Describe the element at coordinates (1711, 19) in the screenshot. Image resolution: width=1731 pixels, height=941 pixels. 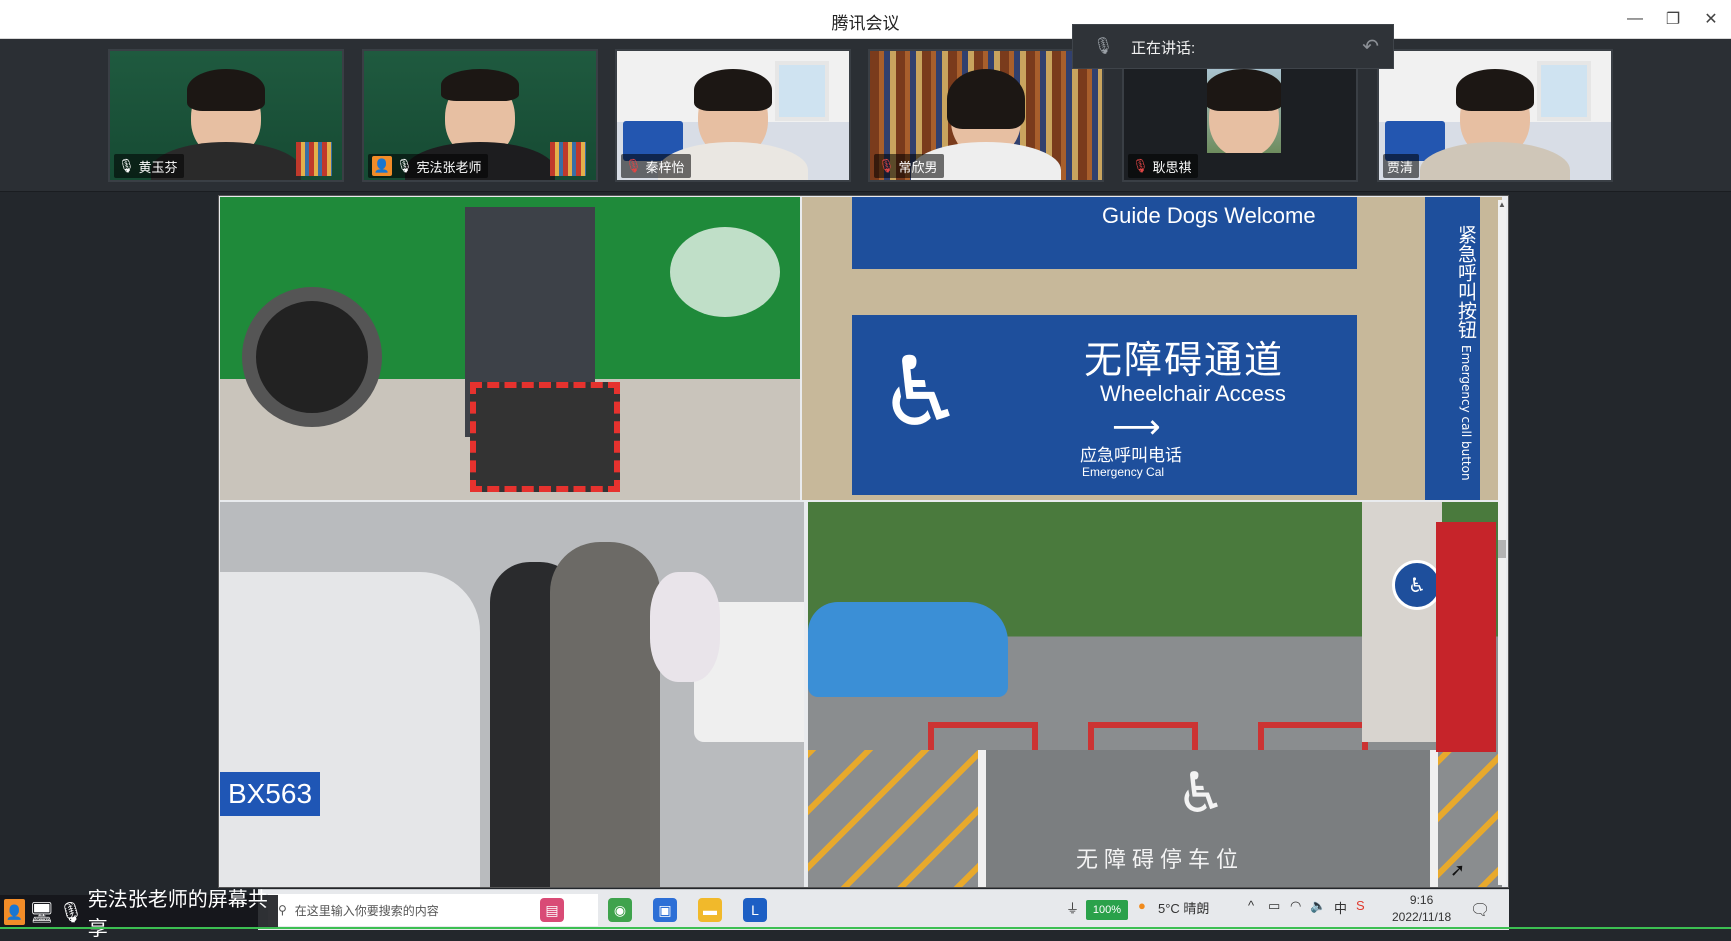
I see `close-button: ✕` at that location.